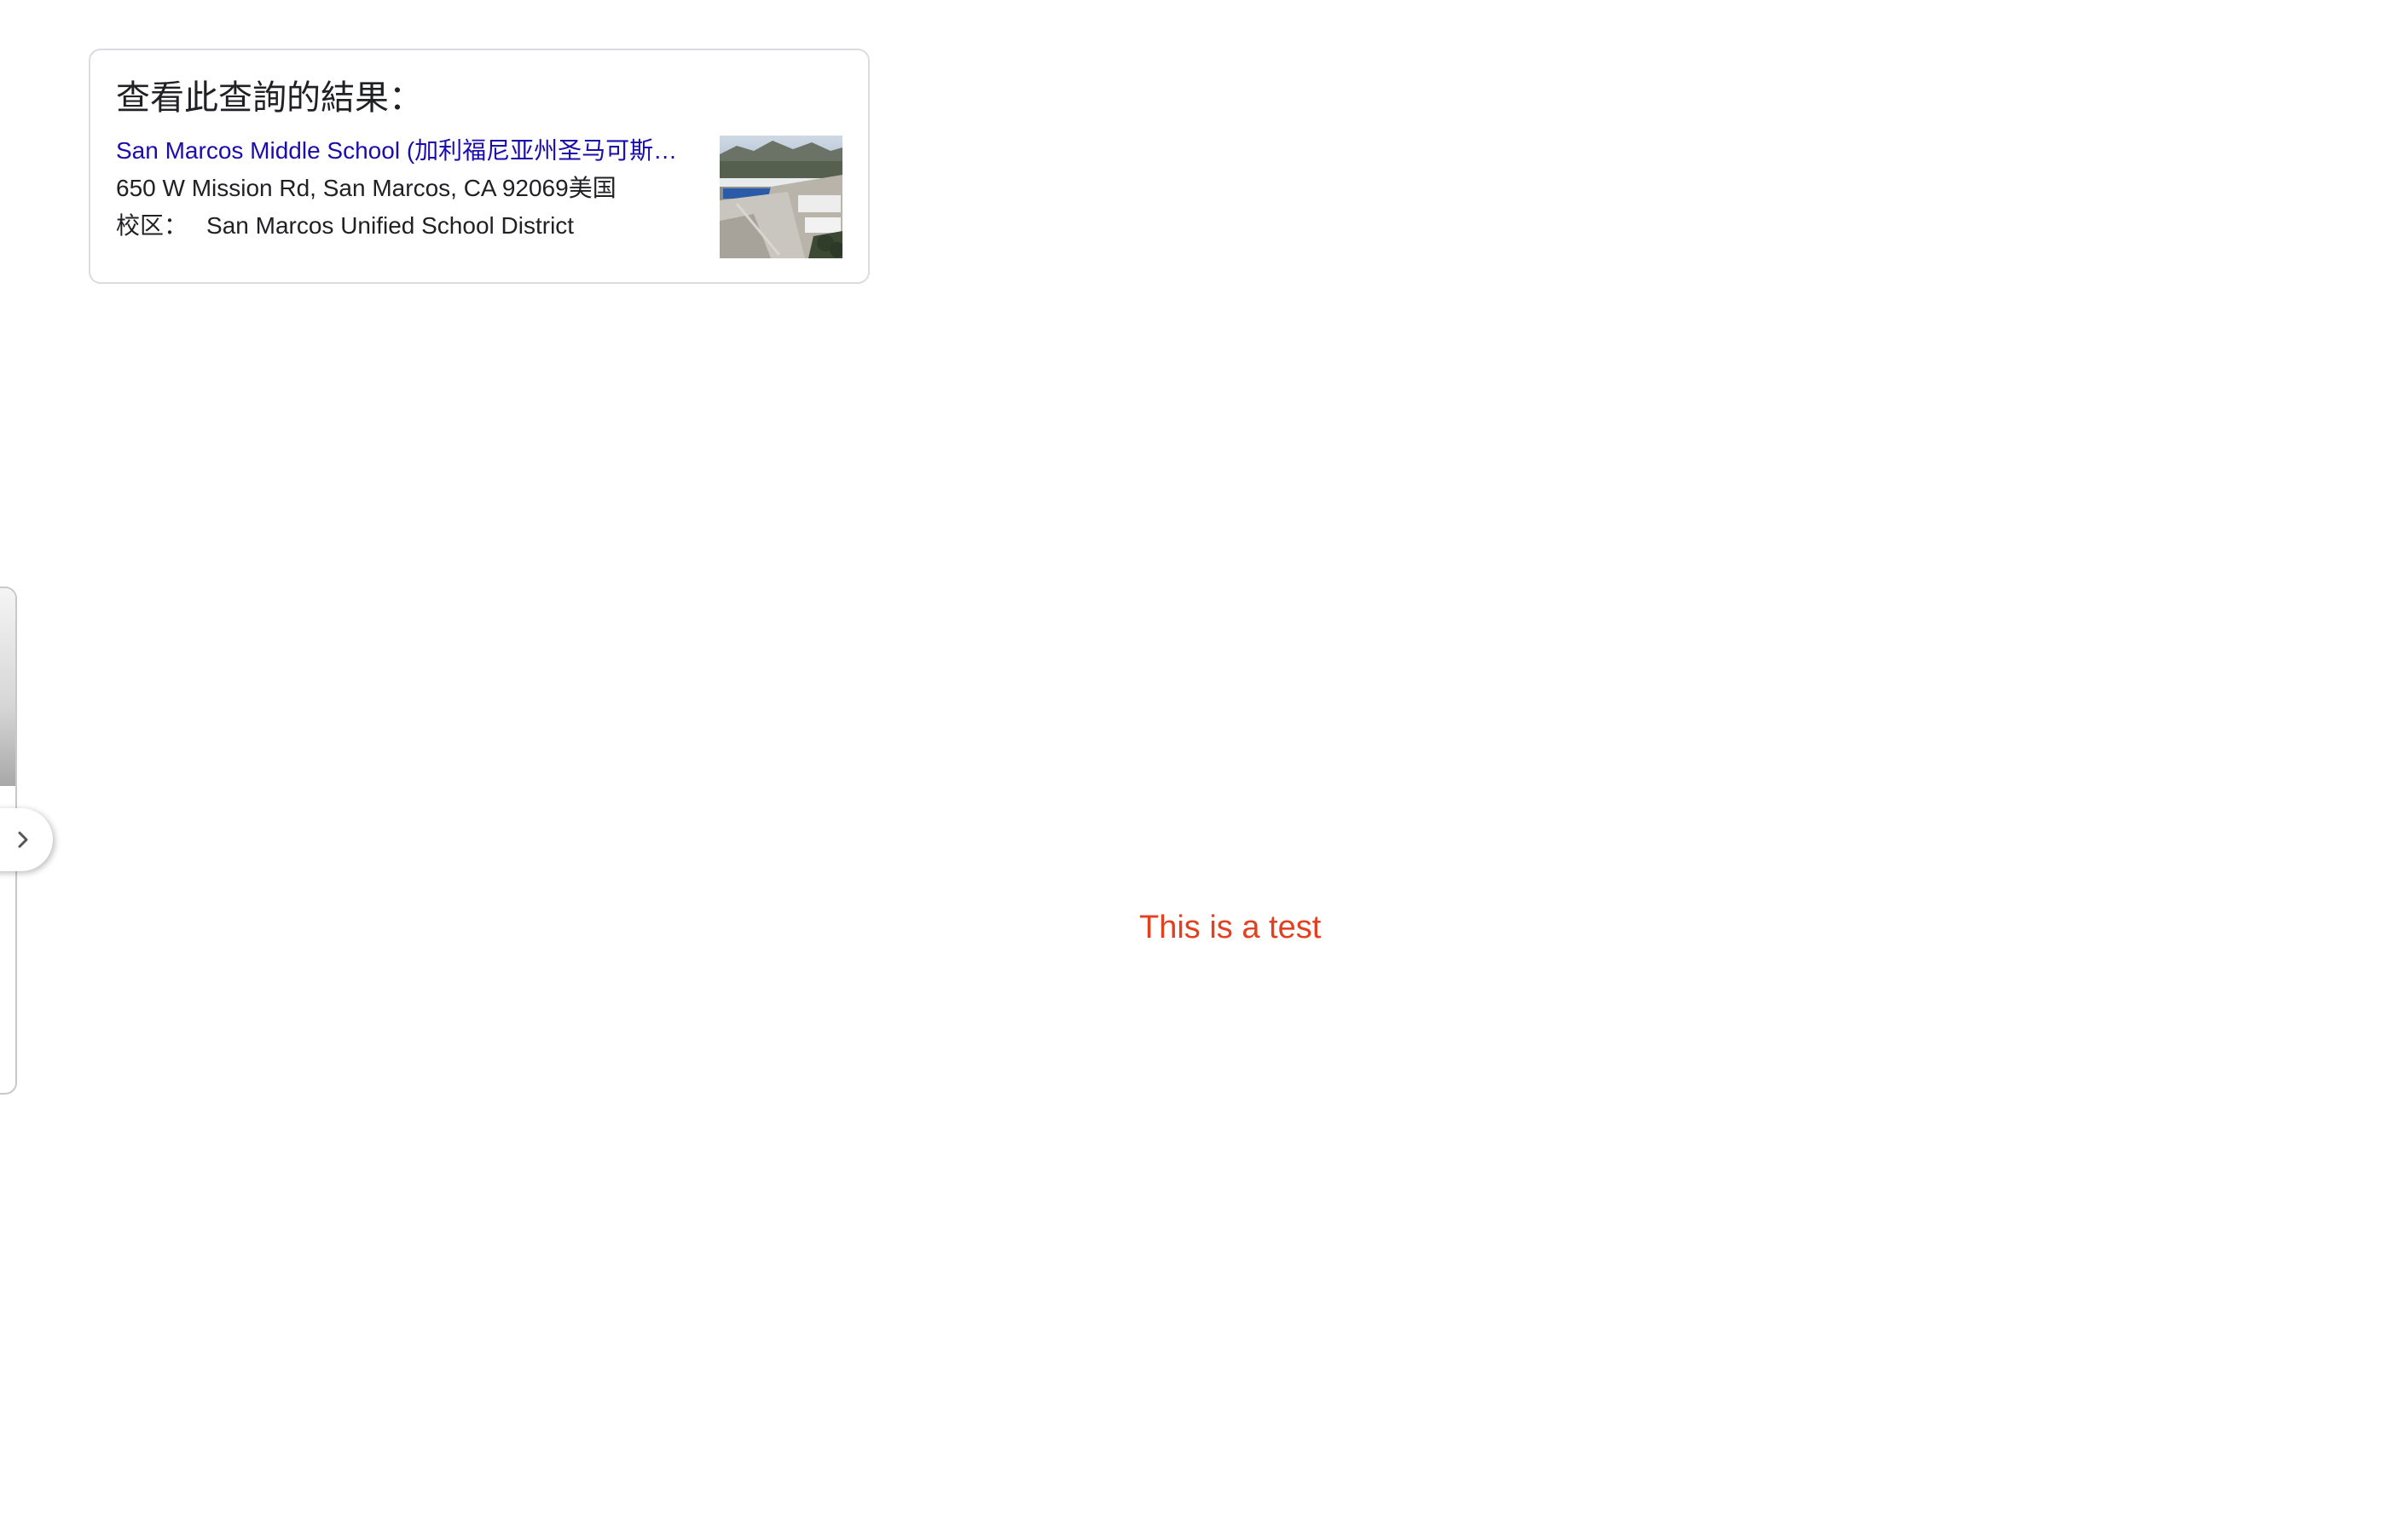 This screenshot has width=2408, height=1514. Describe the element at coordinates (366, 188) in the screenshot. I see `result-address: 650 W Mission Rd, San Marcos, CA 92069美国` at that location.